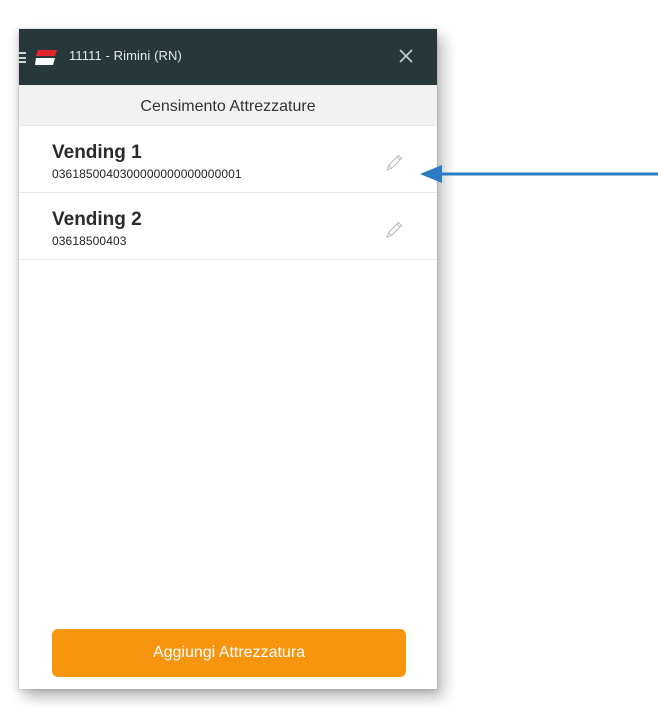  Describe the element at coordinates (228, 159) in the screenshot. I see `equipment-list-item: Vending 1 0361850040300000000000000001` at that location.